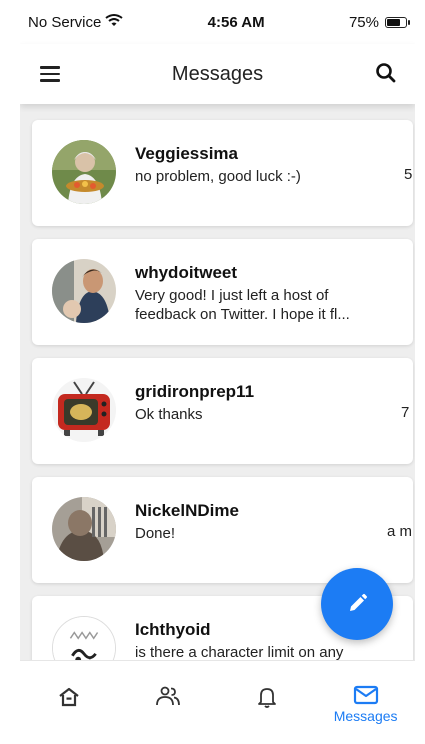 This screenshot has height=744, width=425. I want to click on nav-notifications, so click(267, 702).